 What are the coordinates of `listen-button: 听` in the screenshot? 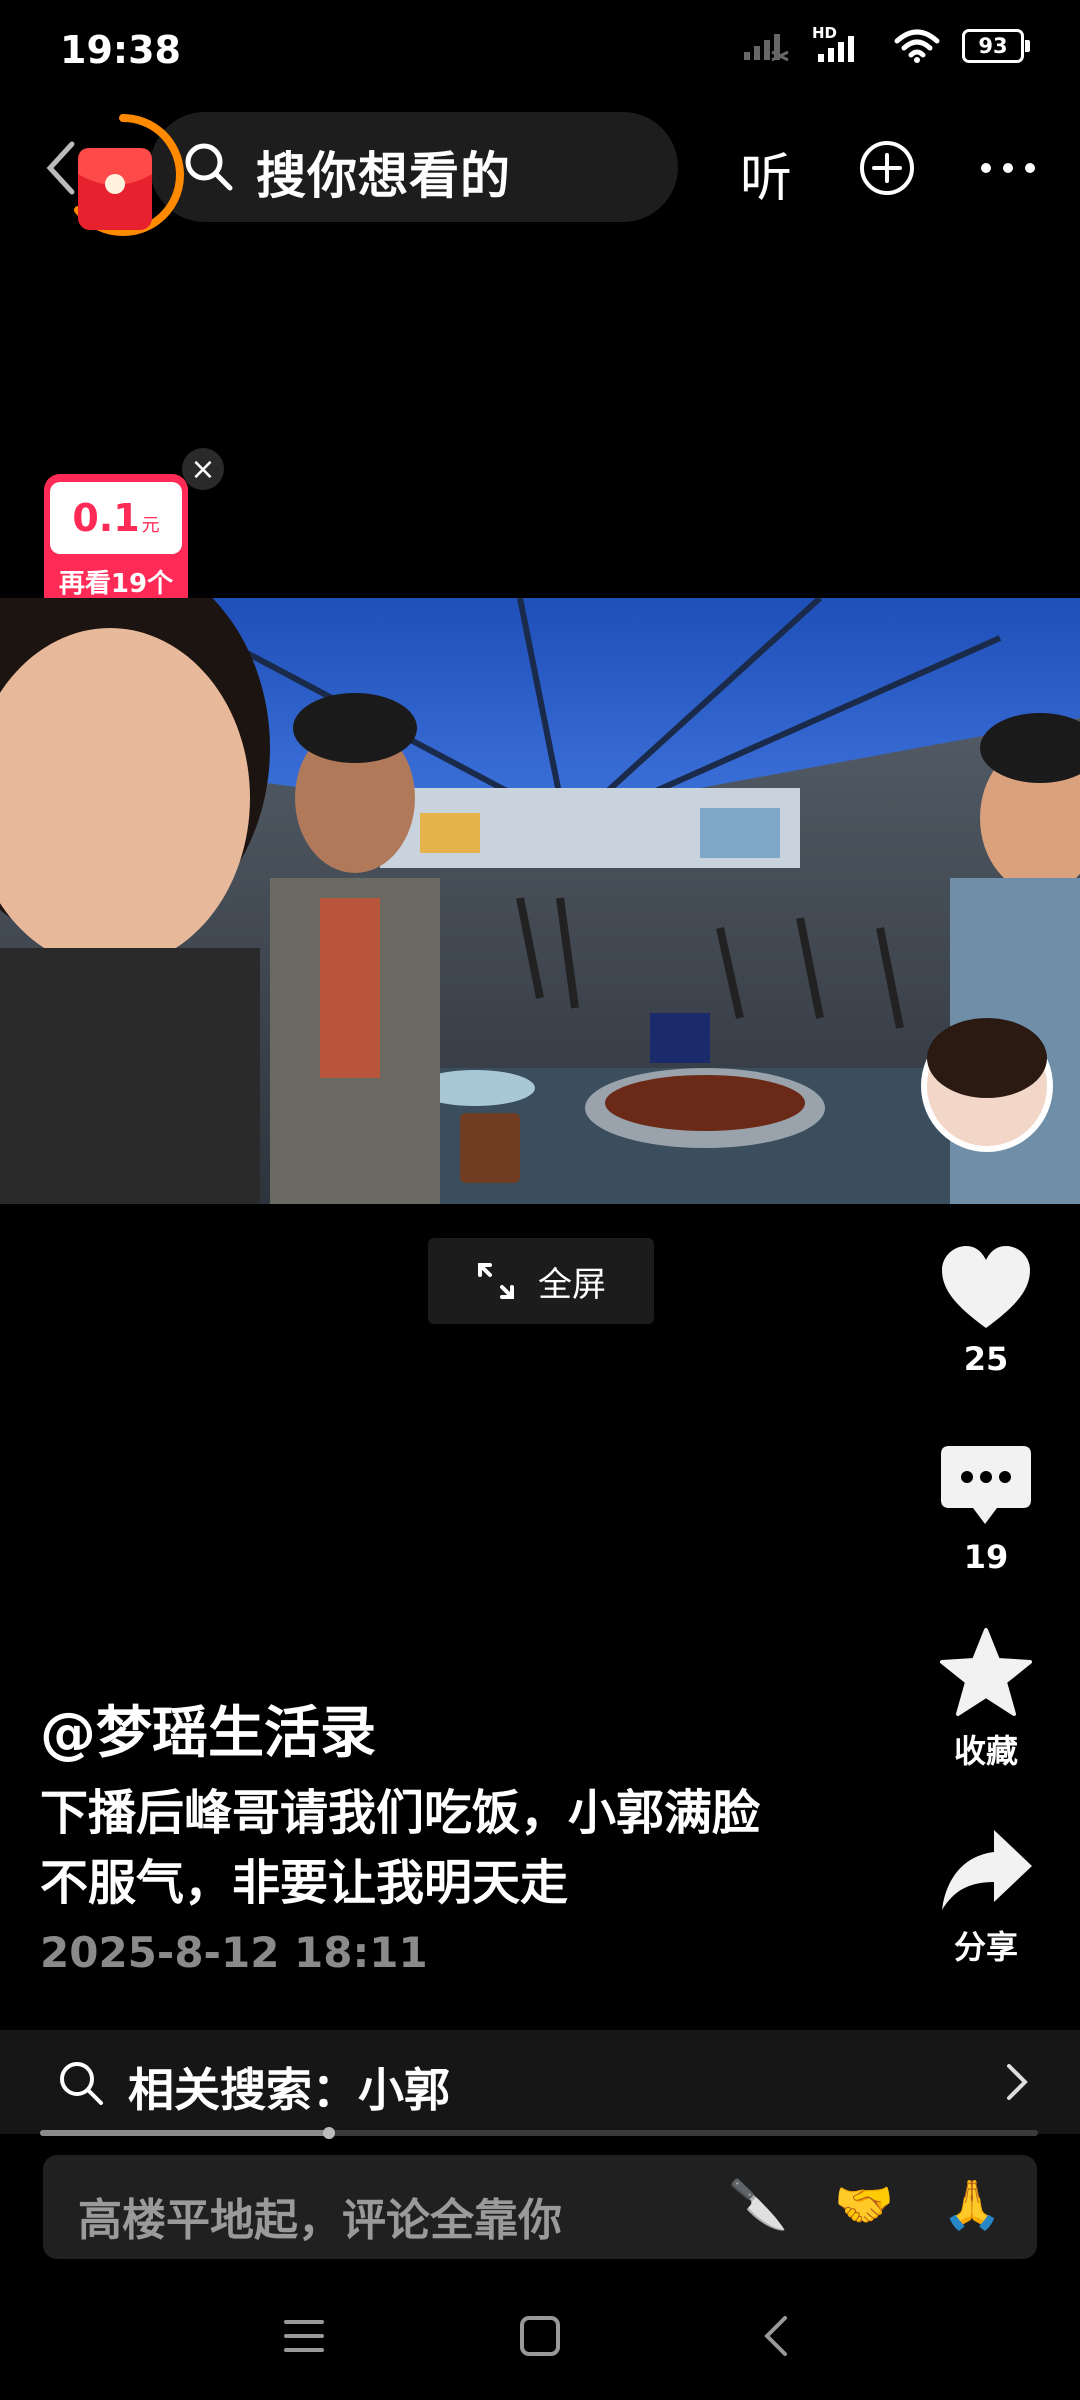 It's located at (766, 173).